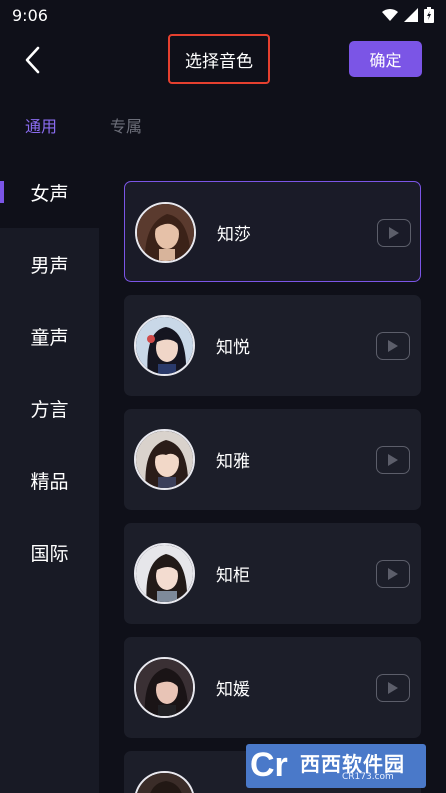  What do you see at coordinates (233, 576) in the screenshot?
I see `voice-name: 知柜` at bounding box center [233, 576].